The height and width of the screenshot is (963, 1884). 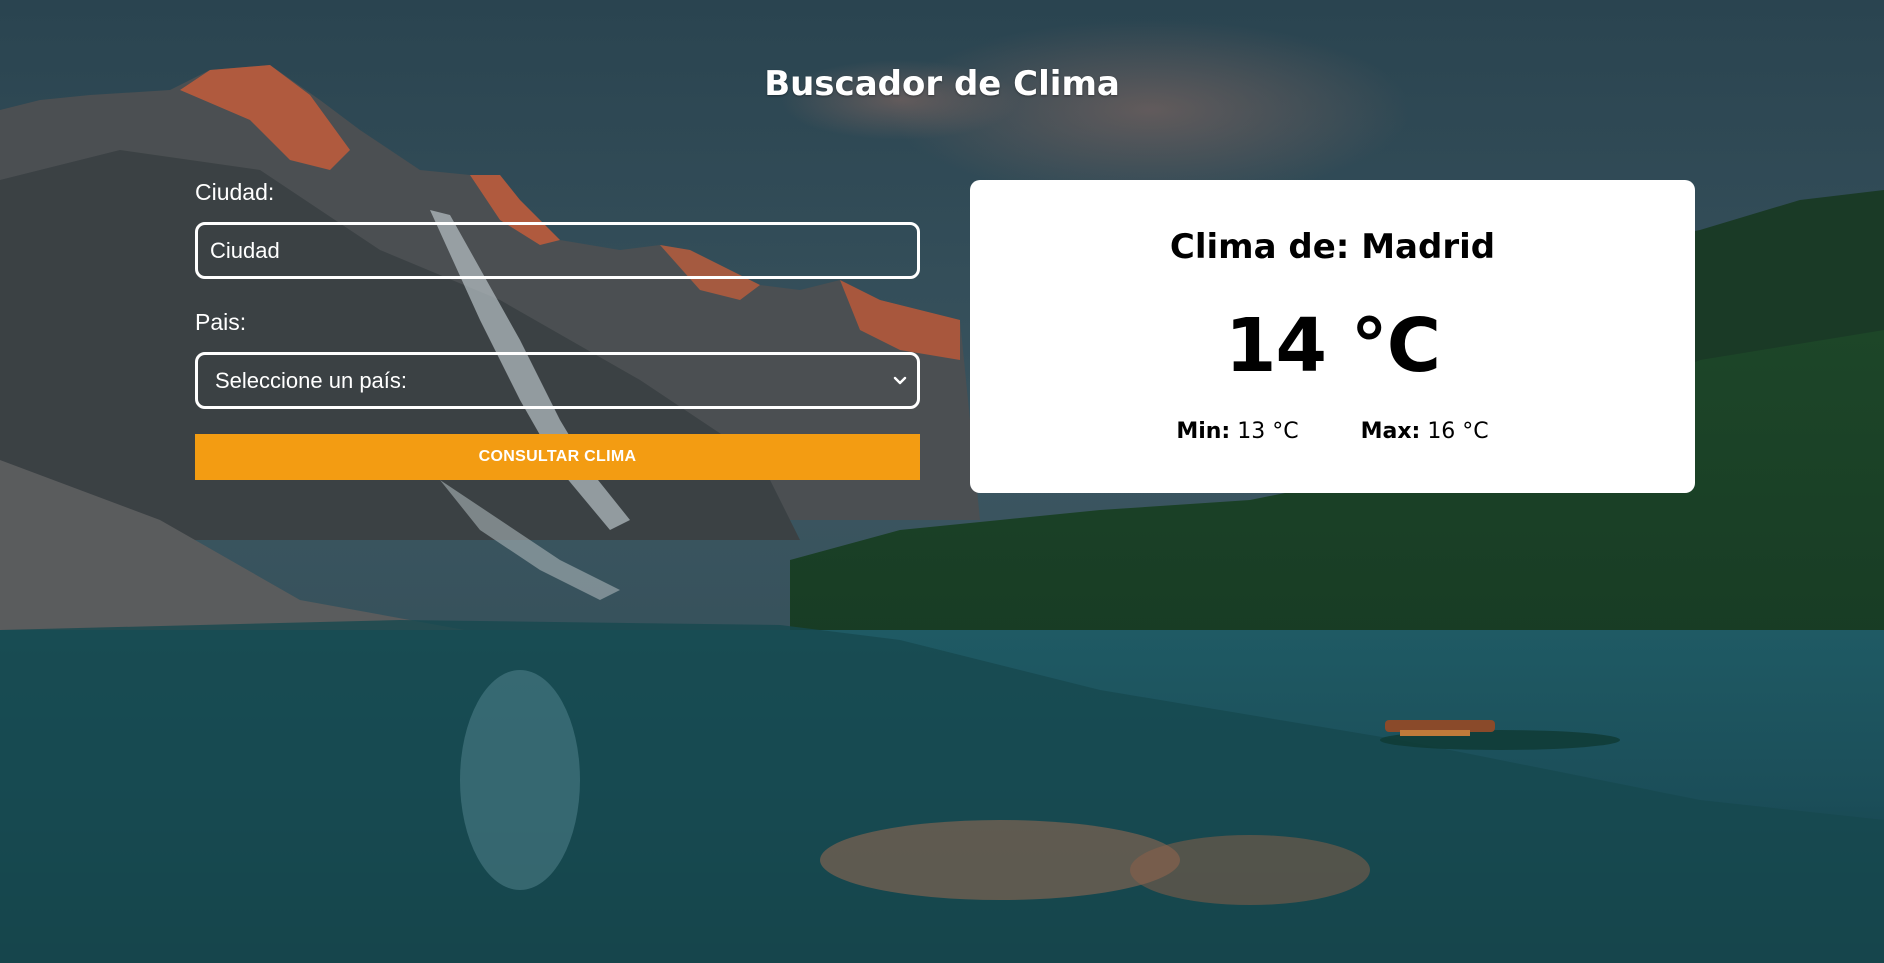 I want to click on country-label: Pais:, so click(x=221, y=322).